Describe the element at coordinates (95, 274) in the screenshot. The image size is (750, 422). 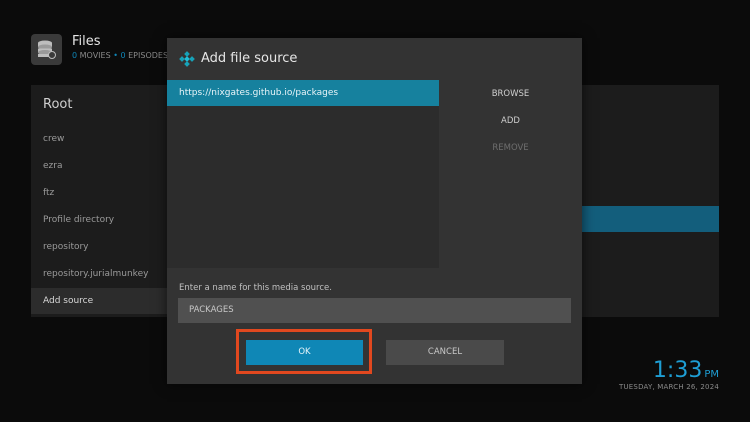
I see `sidebar-item-repository-jurialmunkey: repository.jurialmunkey` at that location.